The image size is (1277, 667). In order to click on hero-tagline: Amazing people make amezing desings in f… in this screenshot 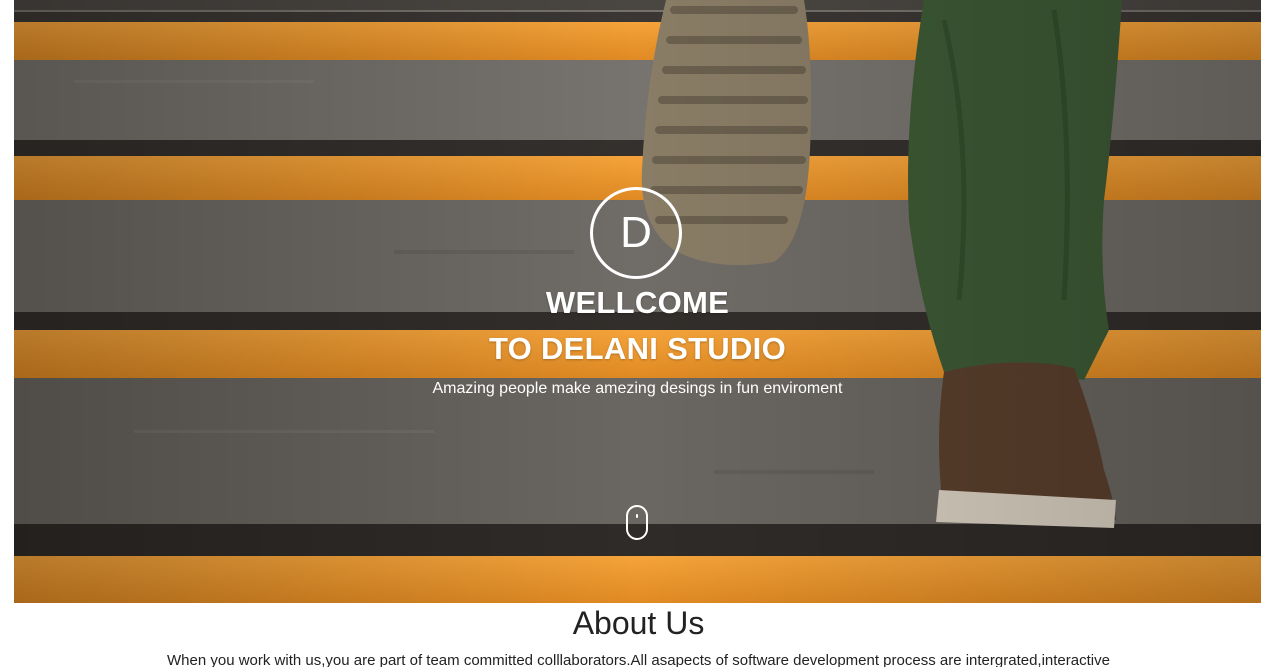, I will do `click(637, 388)`.